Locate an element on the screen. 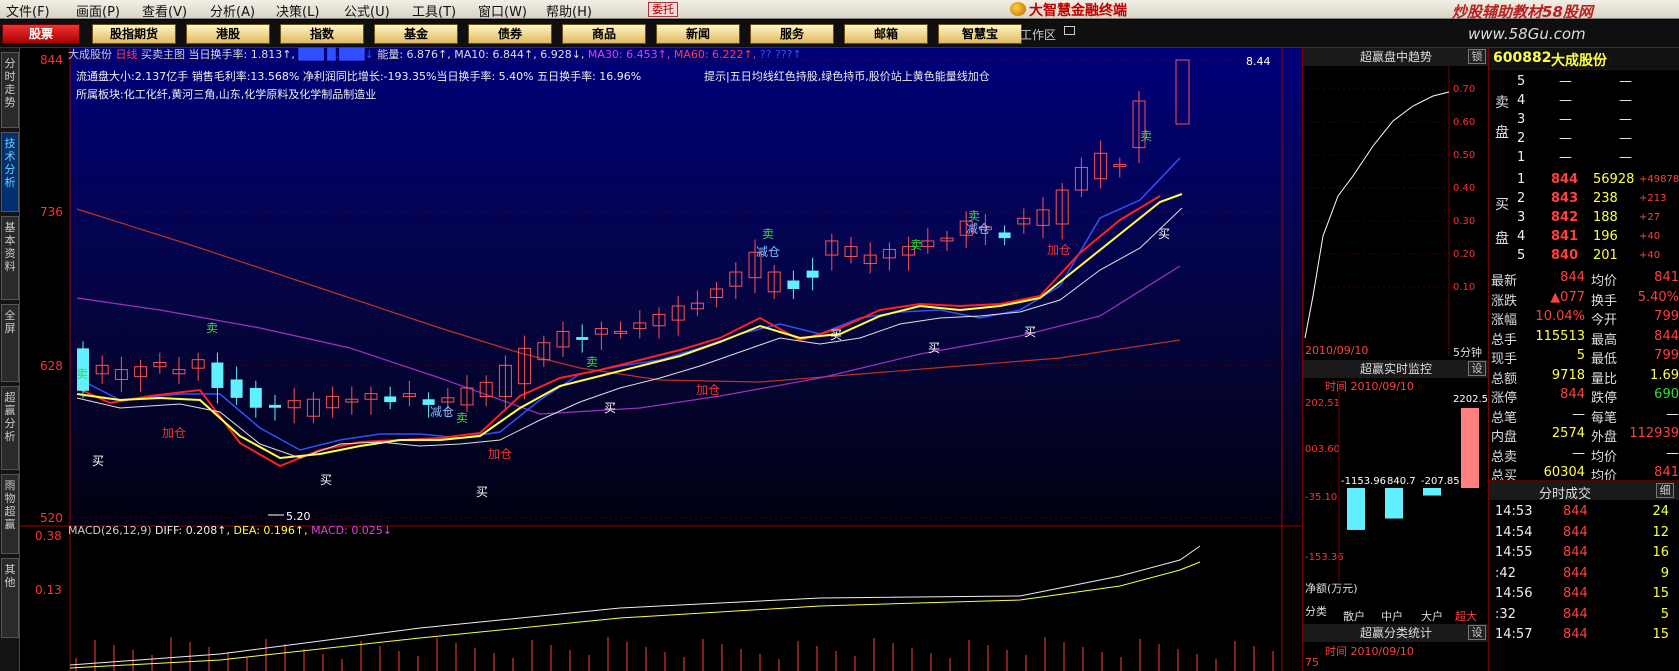 The image size is (1679, 671). bid-level: 1 is located at coordinates (1521, 179).